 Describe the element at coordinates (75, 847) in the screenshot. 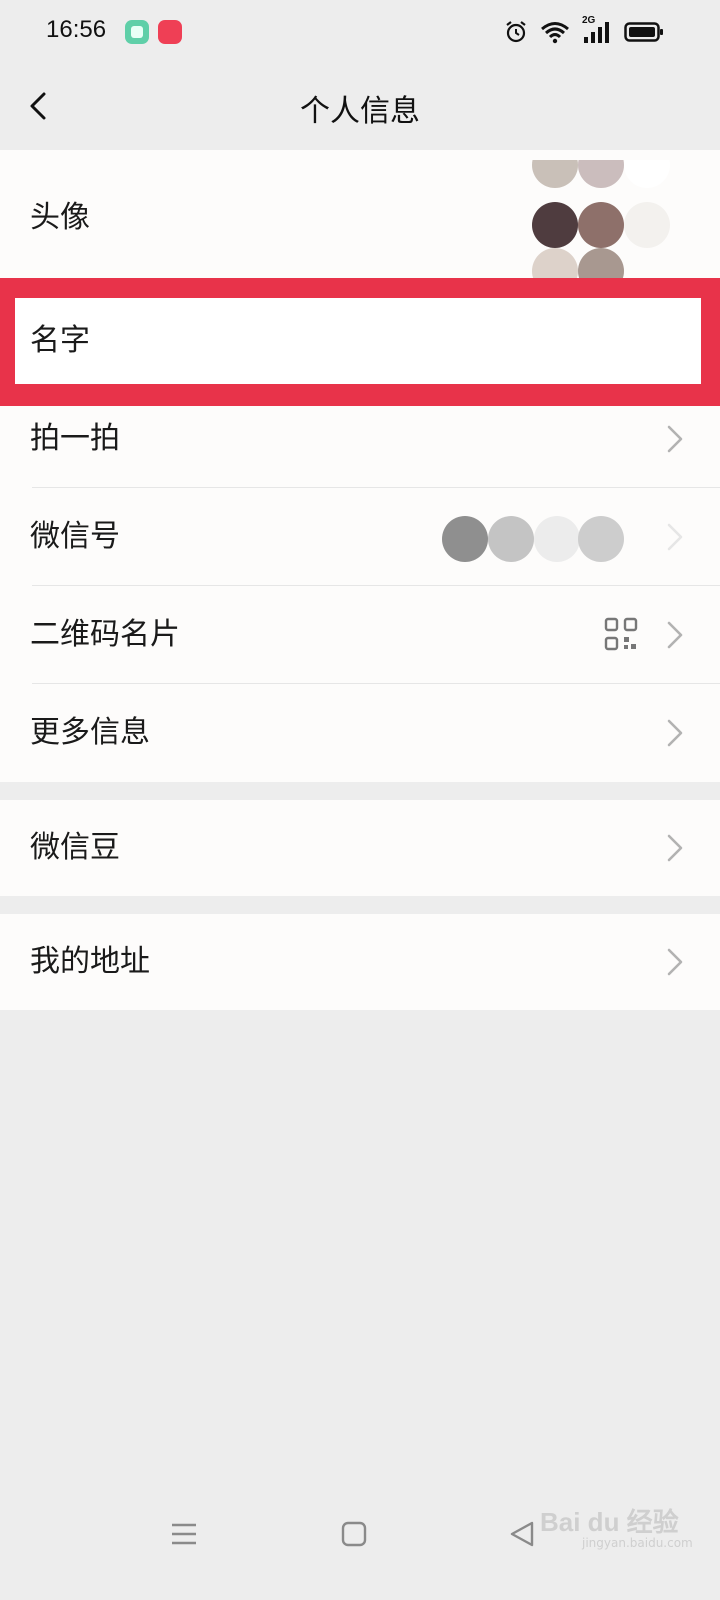

I see `wechat-beans-label: 微信豆` at that location.